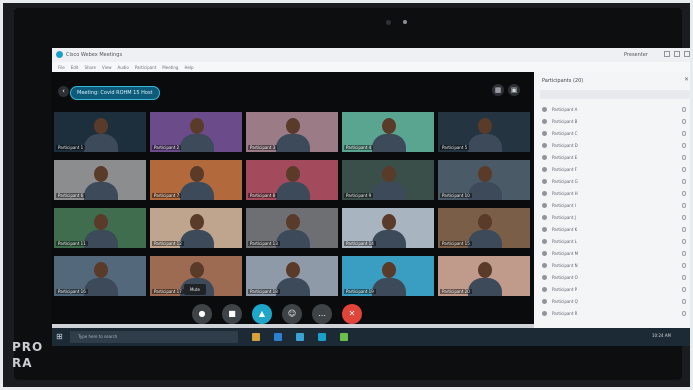 The image size is (693, 390). What do you see at coordinates (100, 276) in the screenshot?
I see `participant-tile: Participant 16` at bounding box center [100, 276].